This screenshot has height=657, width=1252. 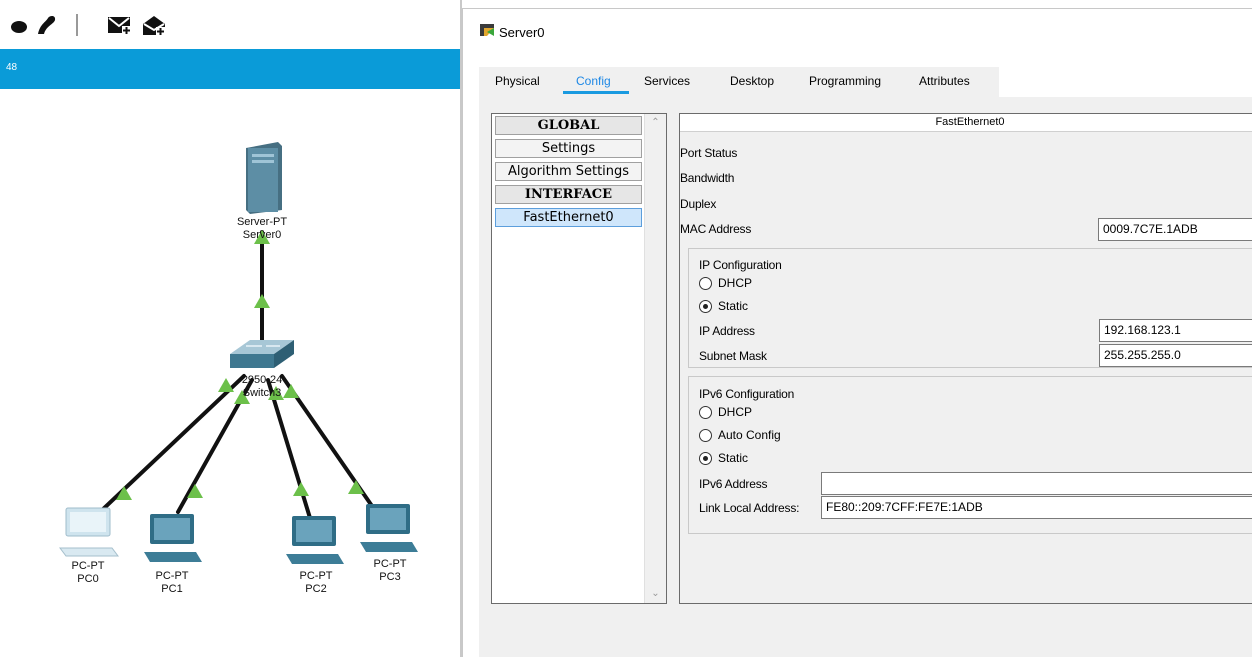 I want to click on duplex-label: Duplex, so click(x=698, y=204).